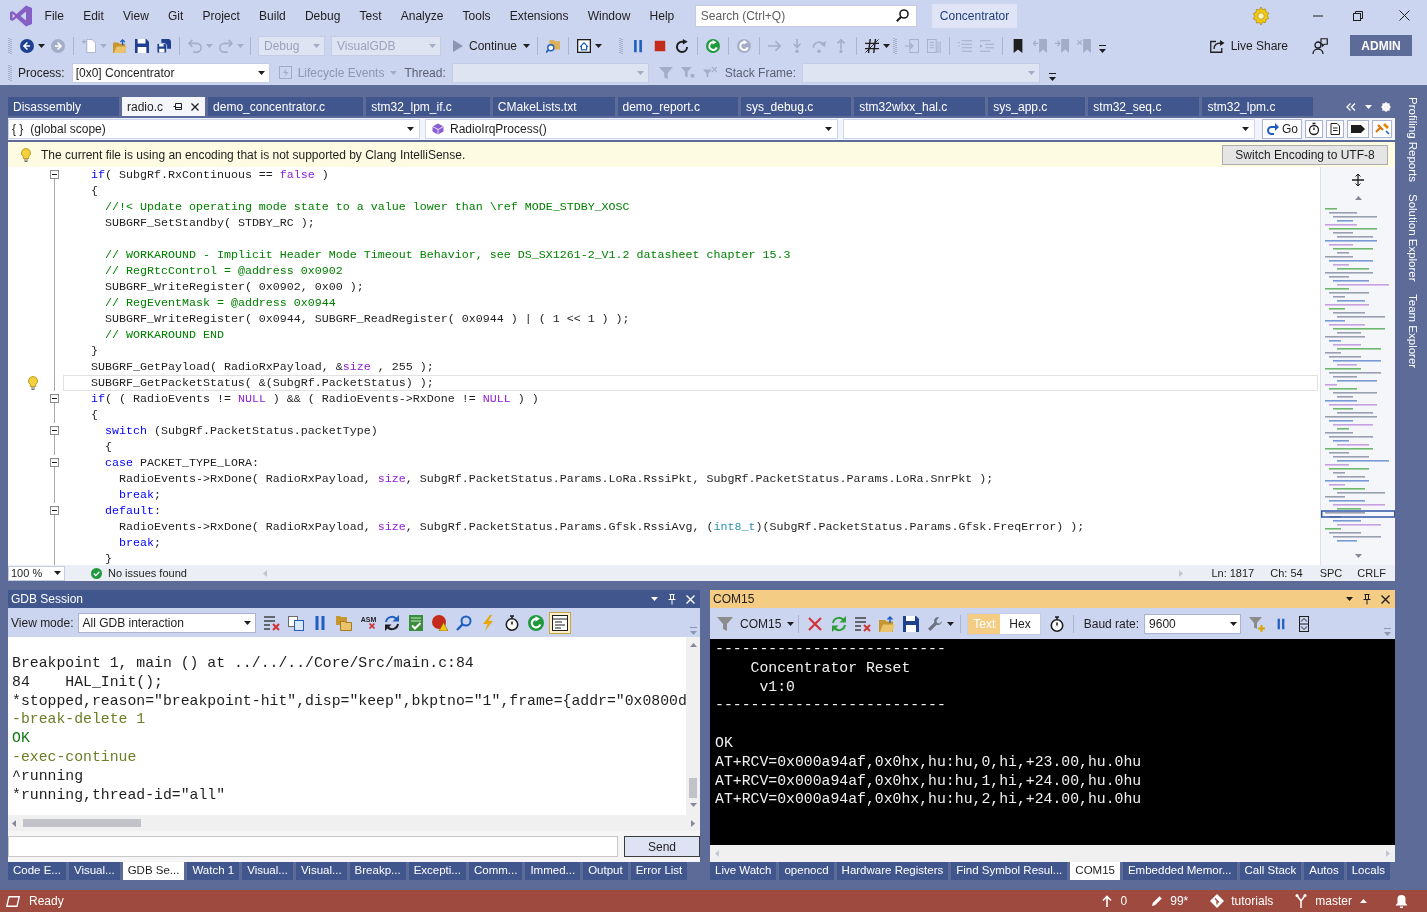 This screenshot has height=912, width=1427. What do you see at coordinates (428, 106) in the screenshot?
I see `document-tab: stm32_lpm_if.c` at bounding box center [428, 106].